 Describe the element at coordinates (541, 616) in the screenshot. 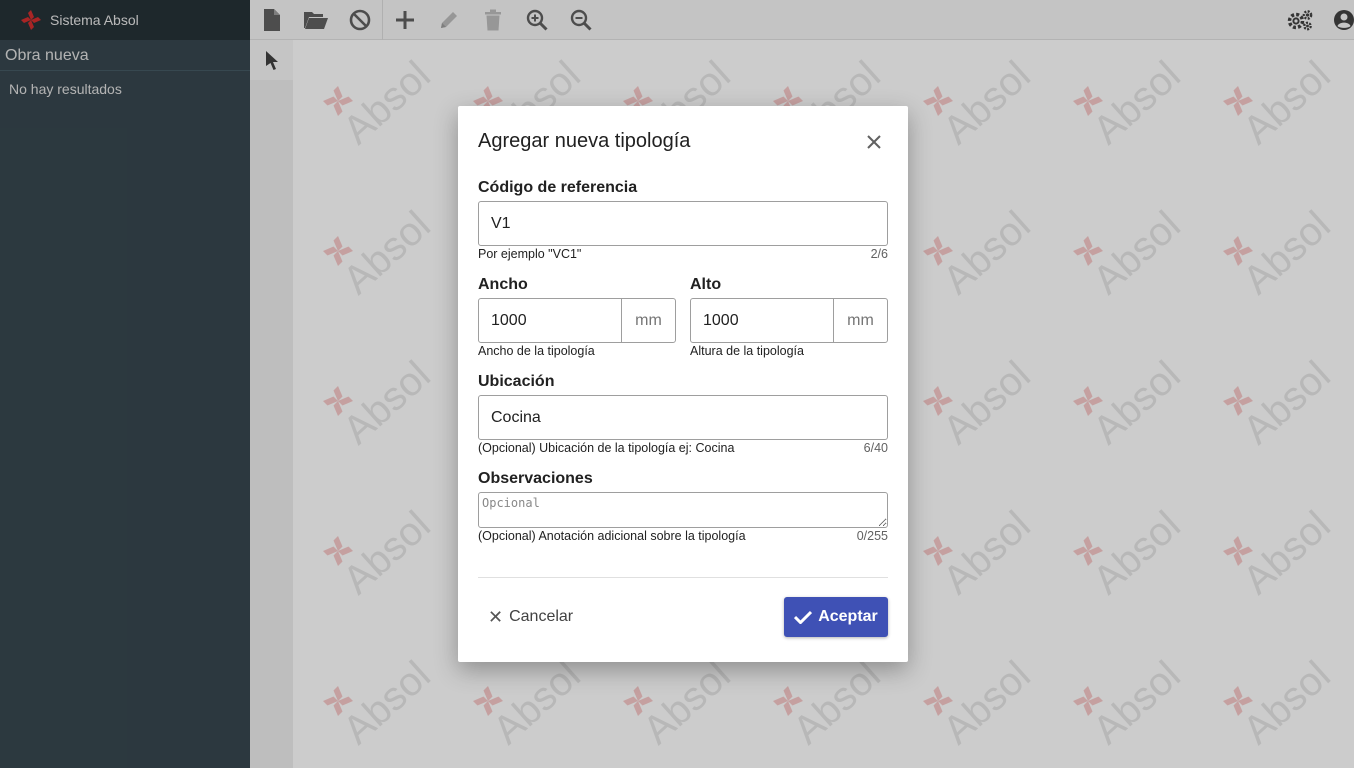

I see `cancel-button-label: Cancelar` at that location.